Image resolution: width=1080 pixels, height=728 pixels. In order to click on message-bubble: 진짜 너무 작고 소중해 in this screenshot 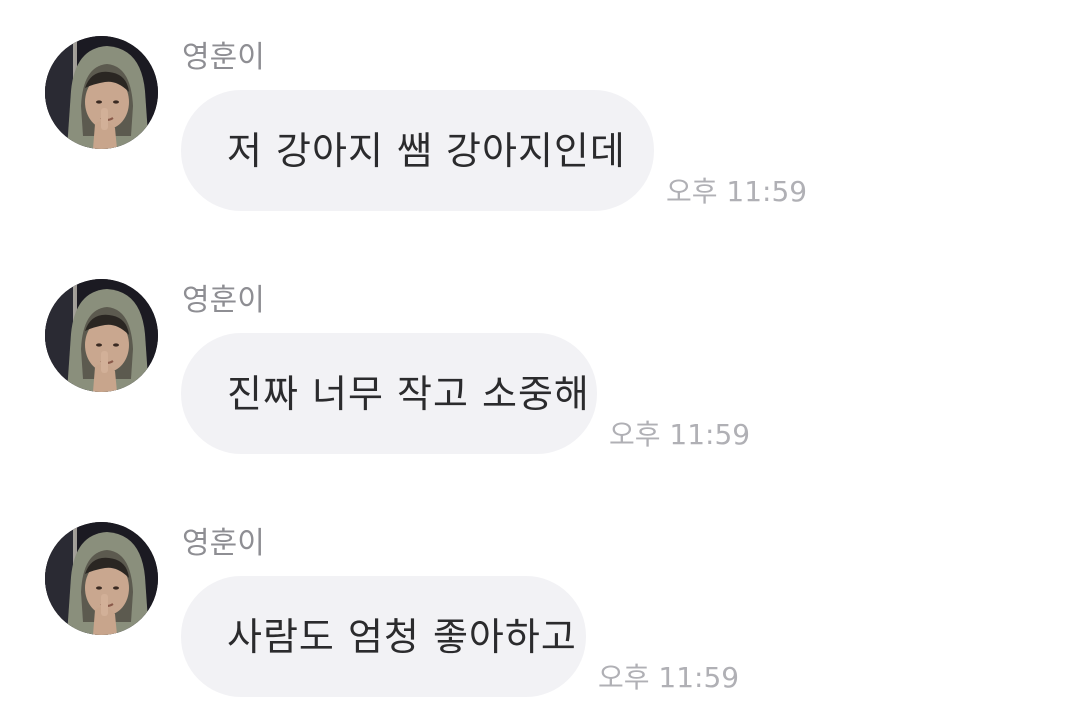, I will do `click(389, 393)`.